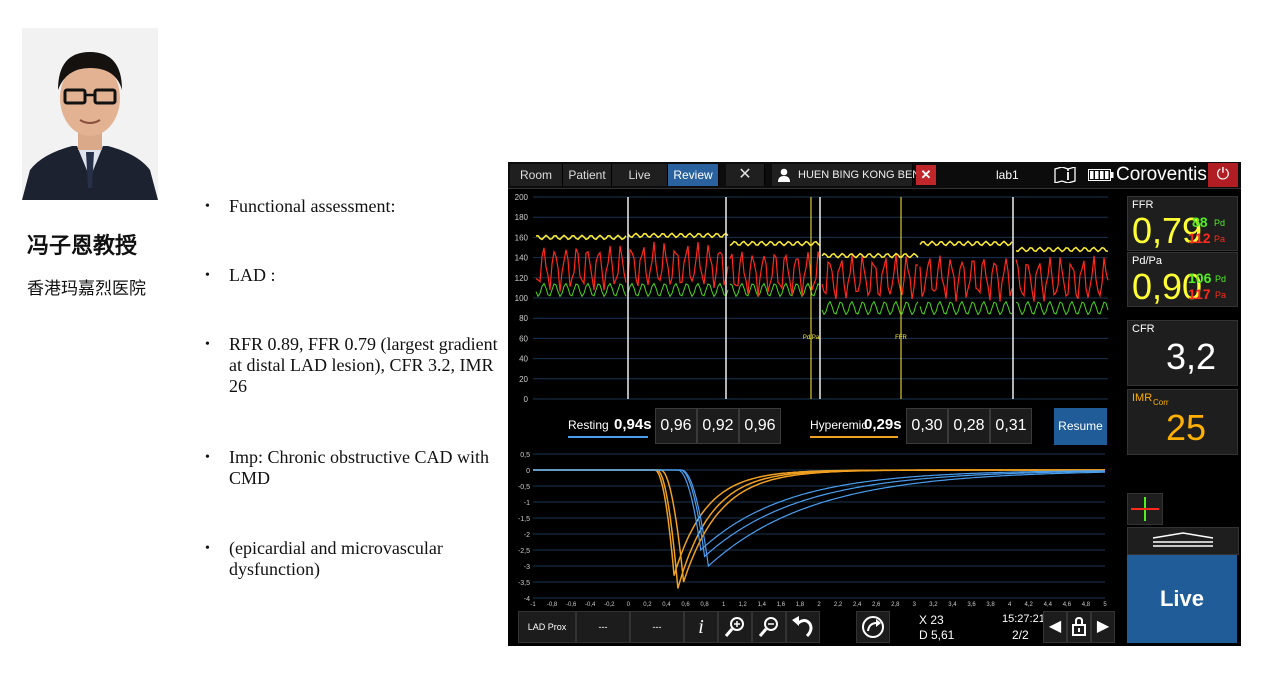  I want to click on resting-underline, so click(608, 437).